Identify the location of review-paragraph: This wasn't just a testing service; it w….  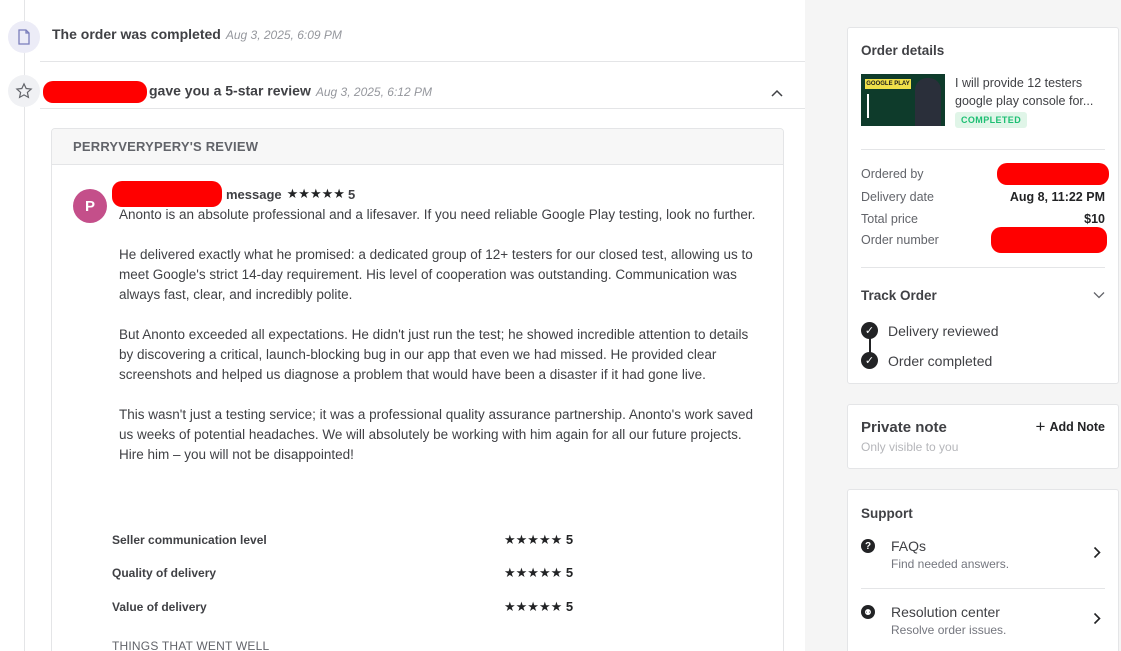
(436, 434).